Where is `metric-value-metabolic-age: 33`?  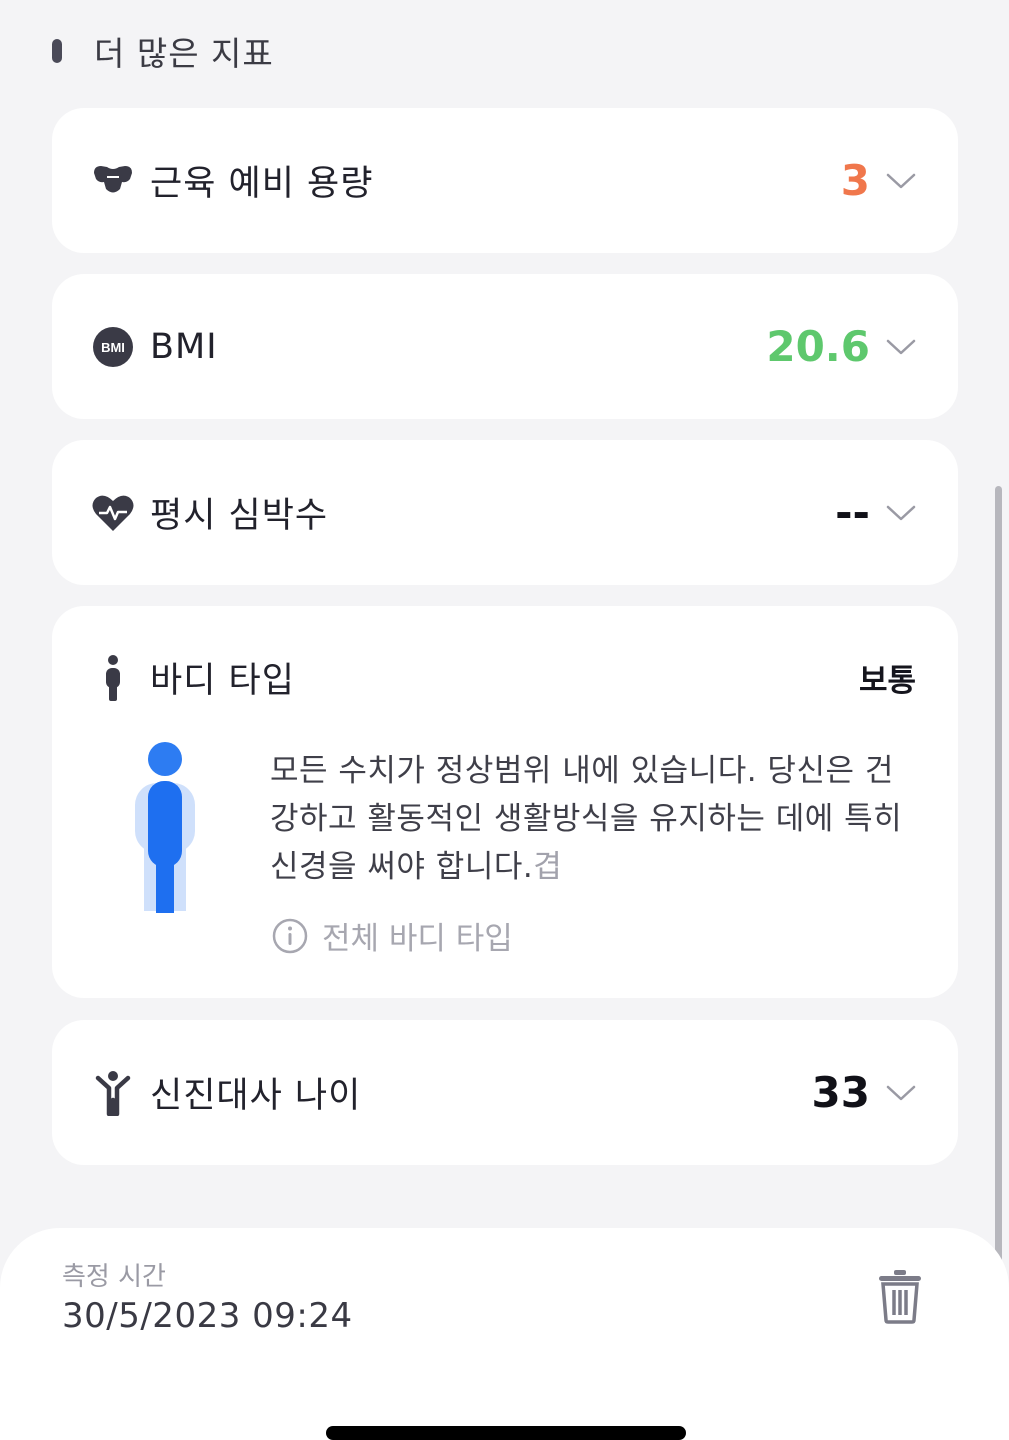 metric-value-metabolic-age: 33 is located at coordinates (840, 1092).